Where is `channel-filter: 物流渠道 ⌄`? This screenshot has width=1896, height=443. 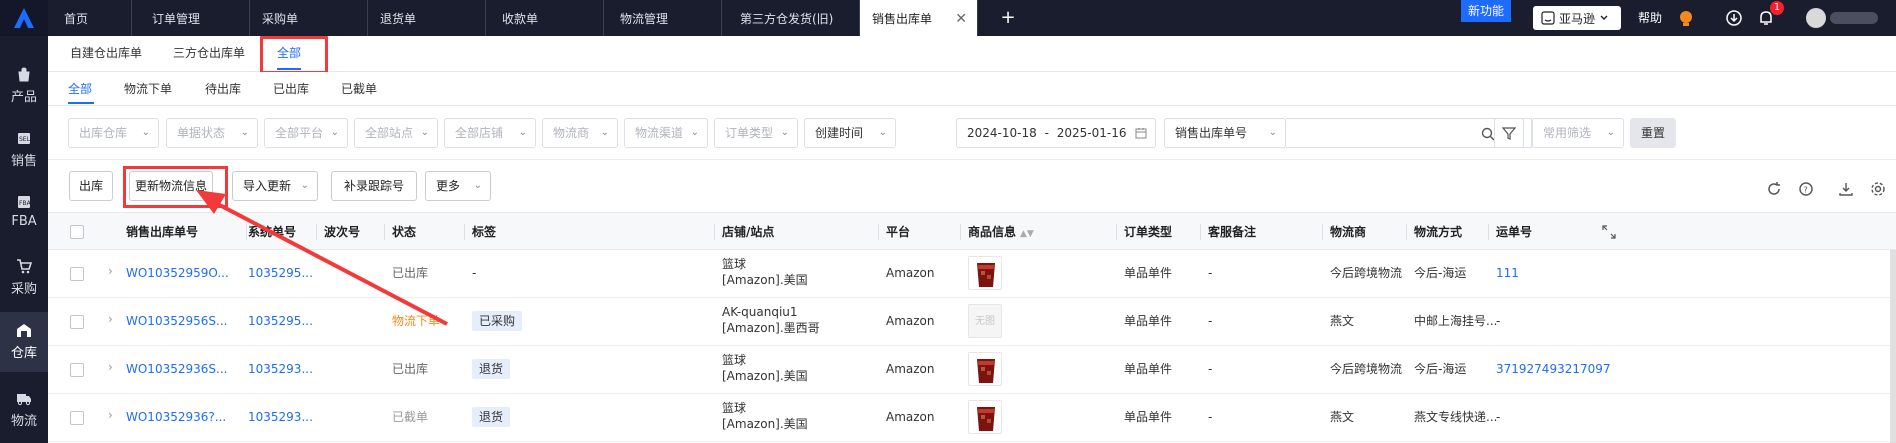 channel-filter: 物流渠道 ⌄ is located at coordinates (666, 133).